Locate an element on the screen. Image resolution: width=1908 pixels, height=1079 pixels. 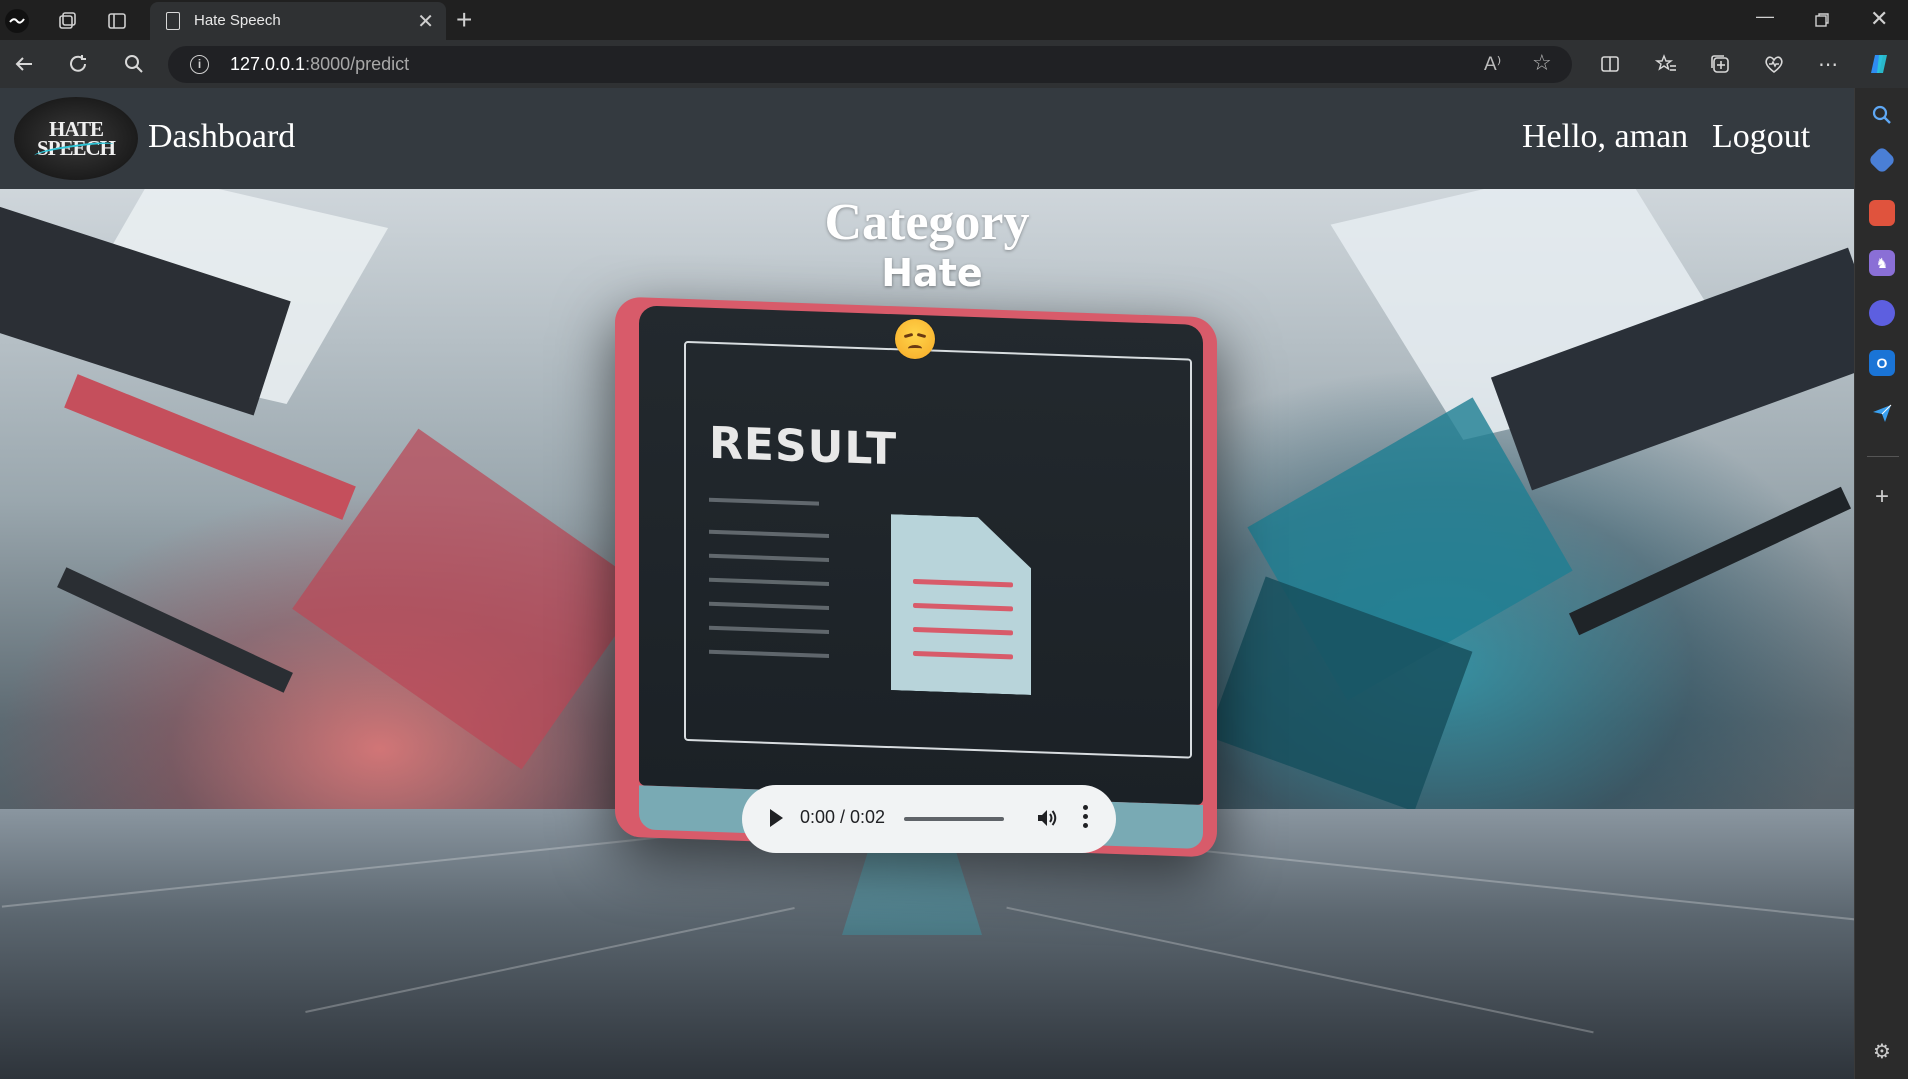
dashboard-link: Dashboard is located at coordinates (221, 137).